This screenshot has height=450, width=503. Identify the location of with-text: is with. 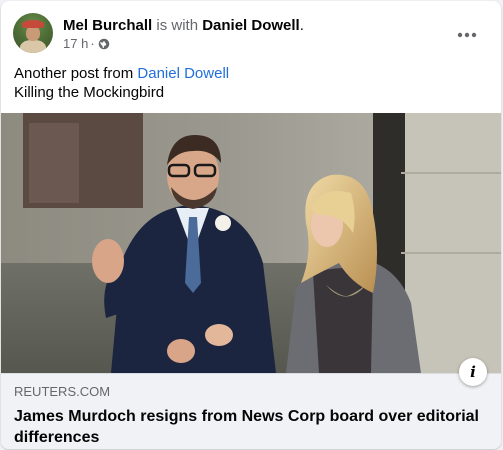
(177, 25).